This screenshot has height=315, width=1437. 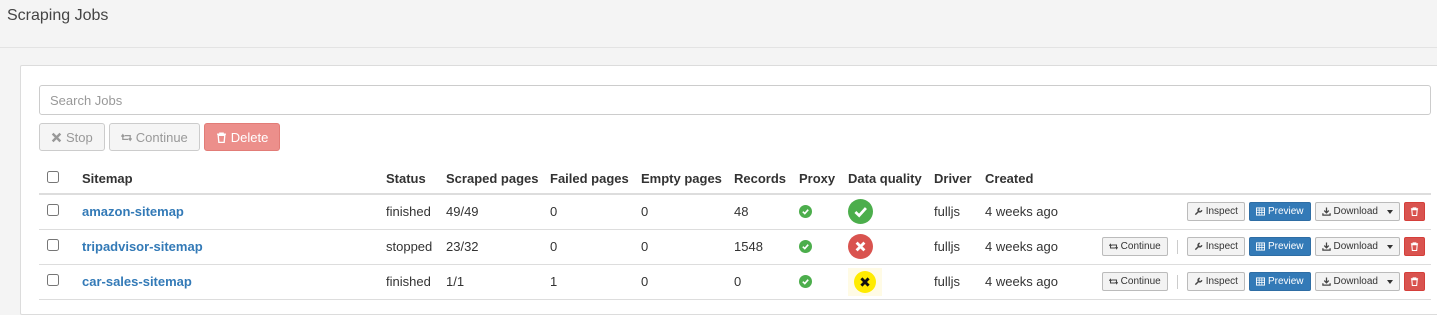 What do you see at coordinates (154, 137) in the screenshot?
I see `continue-button: Continue` at bounding box center [154, 137].